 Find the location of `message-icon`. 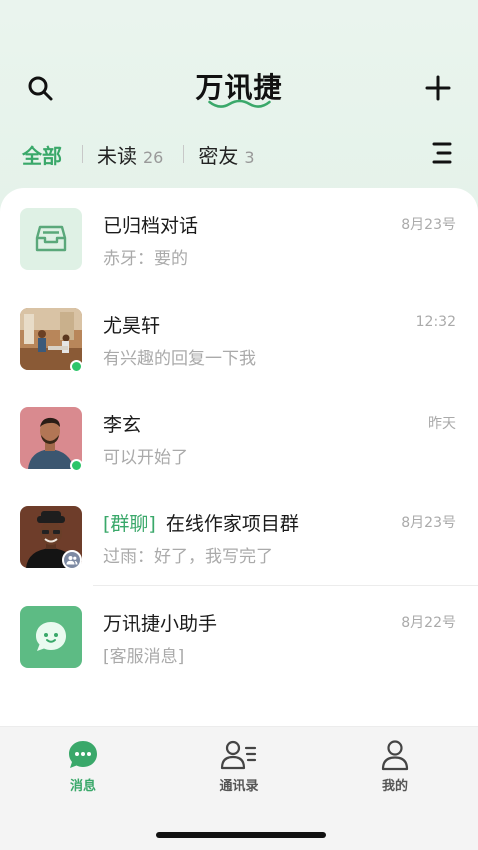

message-icon is located at coordinates (83, 754).